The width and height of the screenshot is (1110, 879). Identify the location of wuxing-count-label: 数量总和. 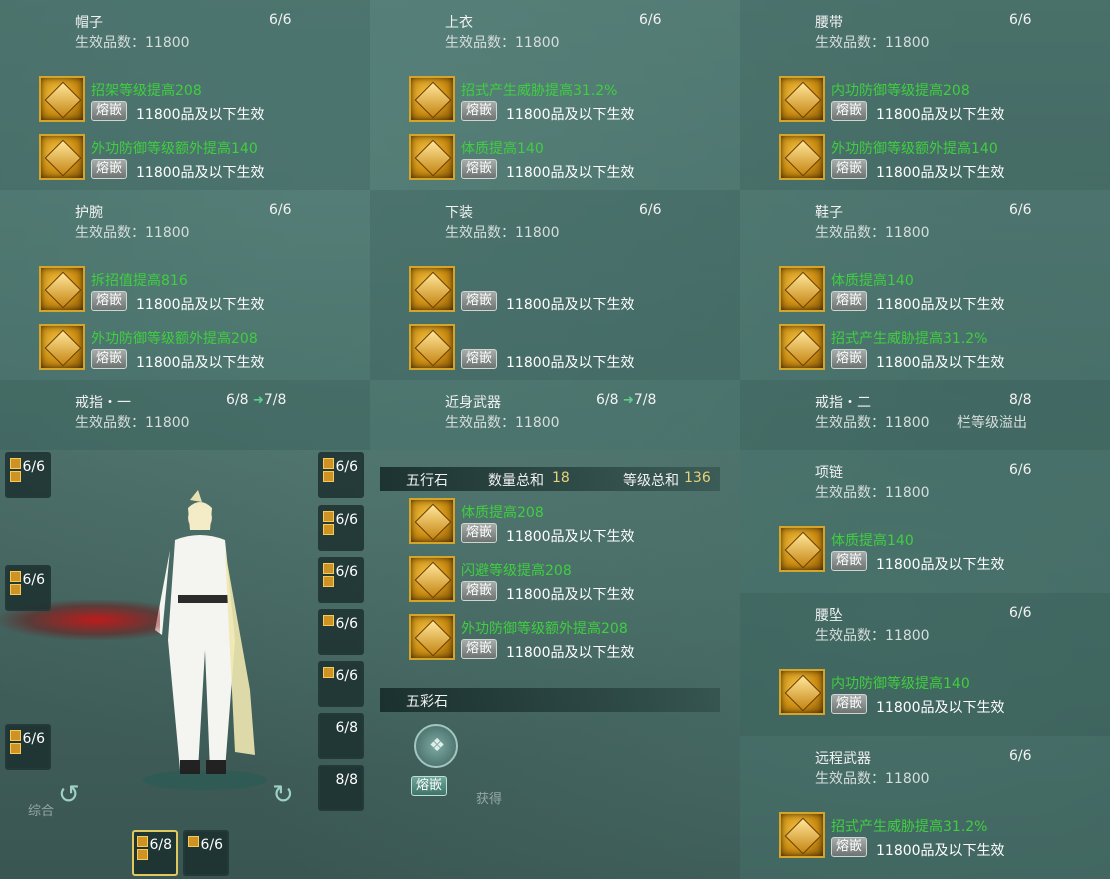
(516, 481).